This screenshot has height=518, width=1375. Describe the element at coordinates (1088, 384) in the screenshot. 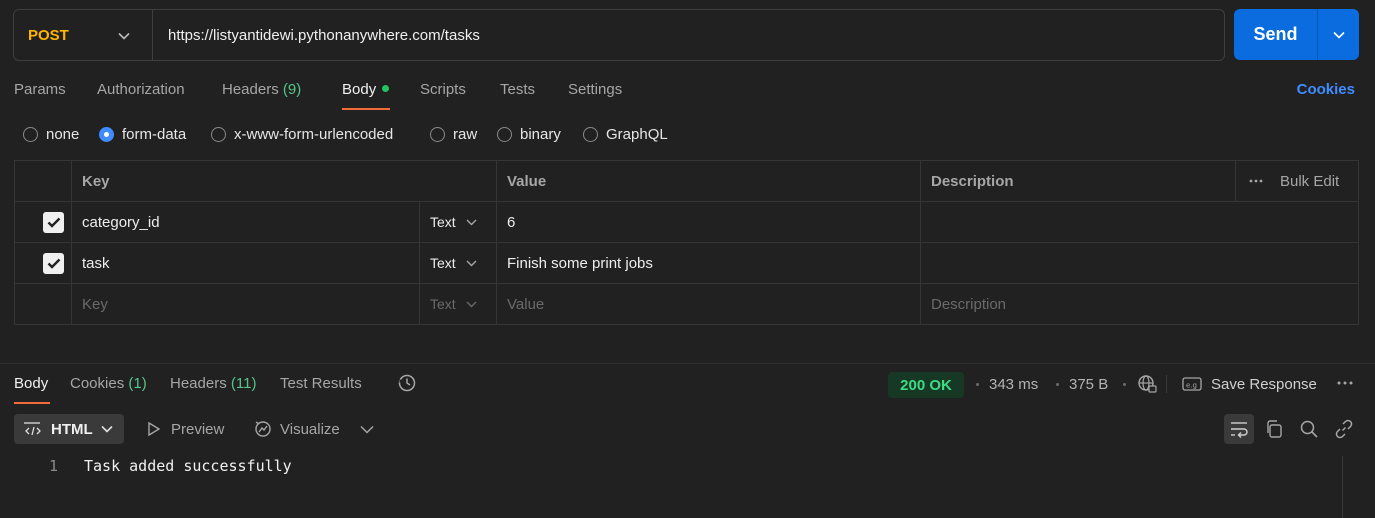

I see `response-size: 375 B` at that location.